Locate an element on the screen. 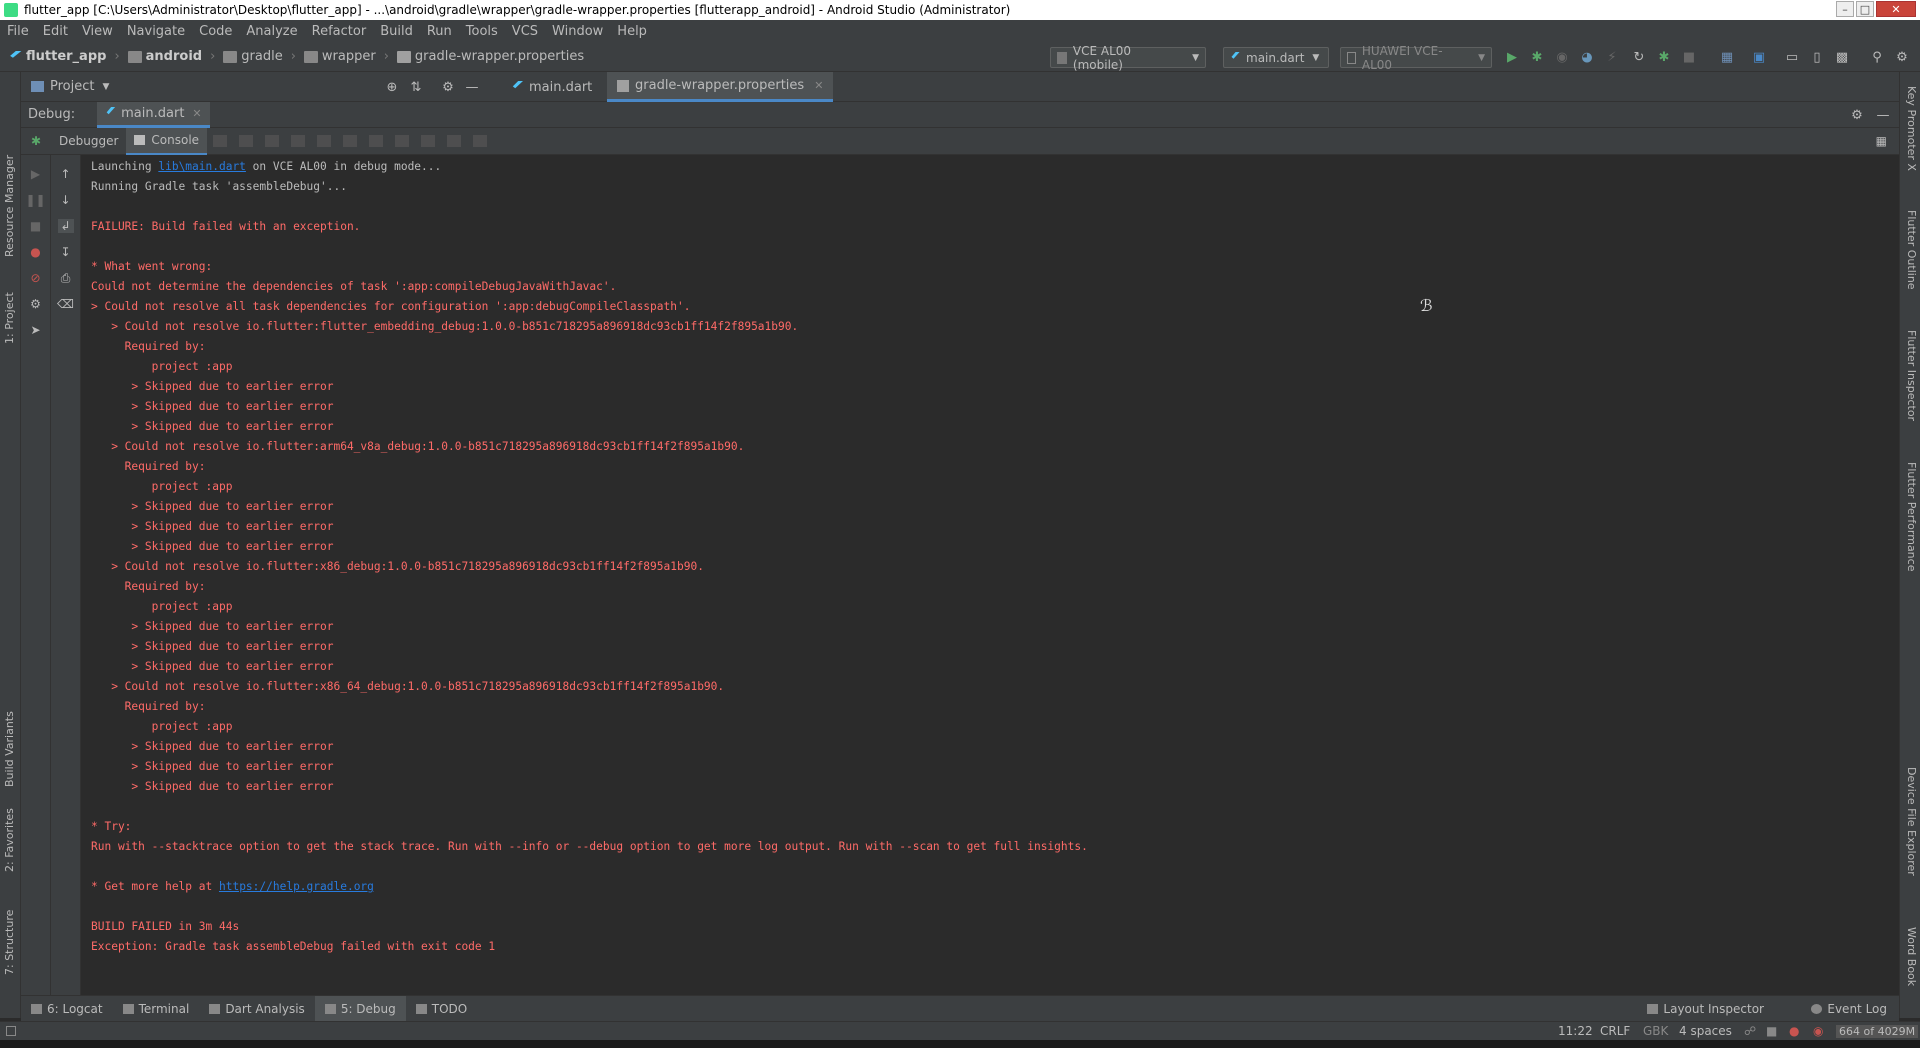 The height and width of the screenshot is (1048, 1920). trash-icon: ⌫ is located at coordinates (65, 304).